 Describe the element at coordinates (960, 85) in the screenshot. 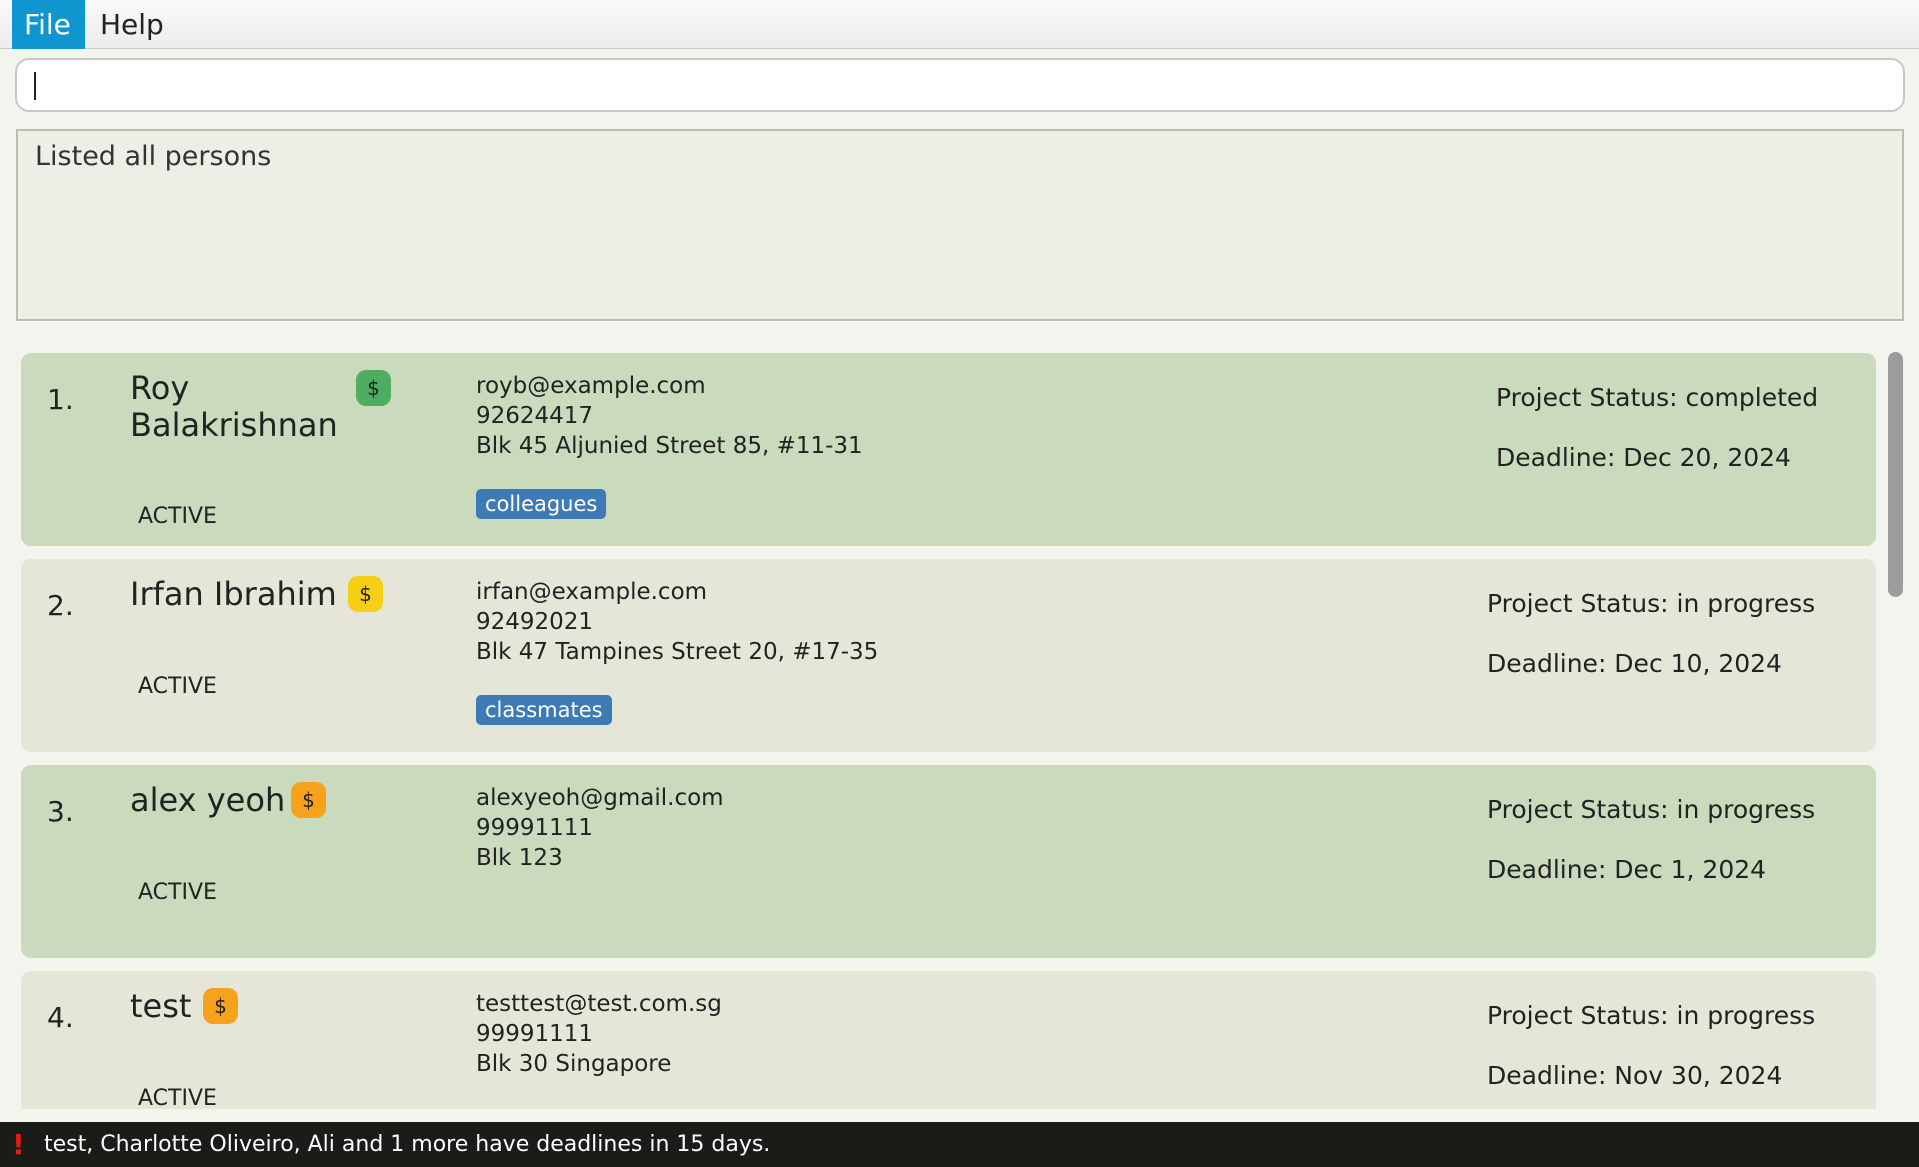

I see `command-input` at that location.